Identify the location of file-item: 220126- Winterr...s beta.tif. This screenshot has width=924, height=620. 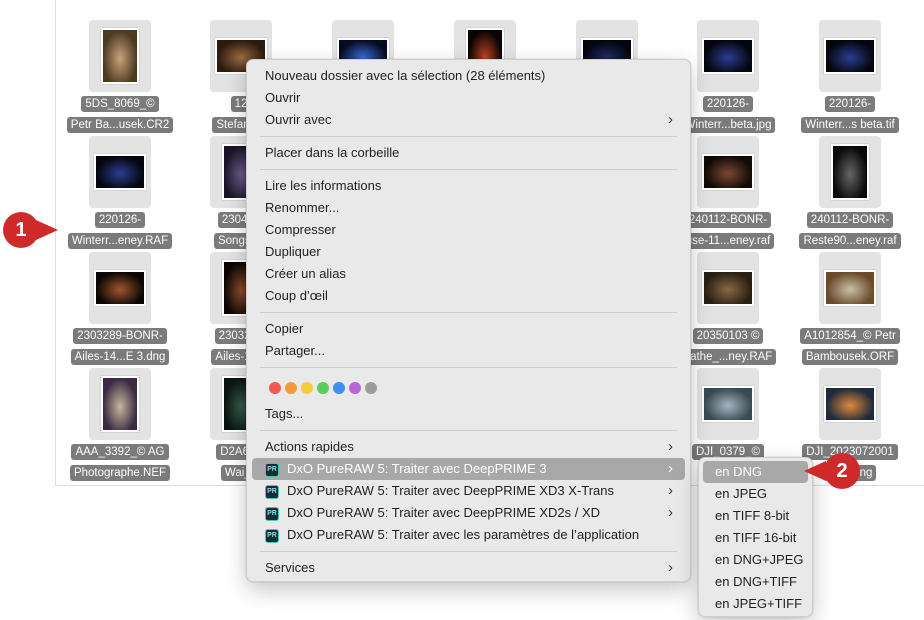
(850, 76).